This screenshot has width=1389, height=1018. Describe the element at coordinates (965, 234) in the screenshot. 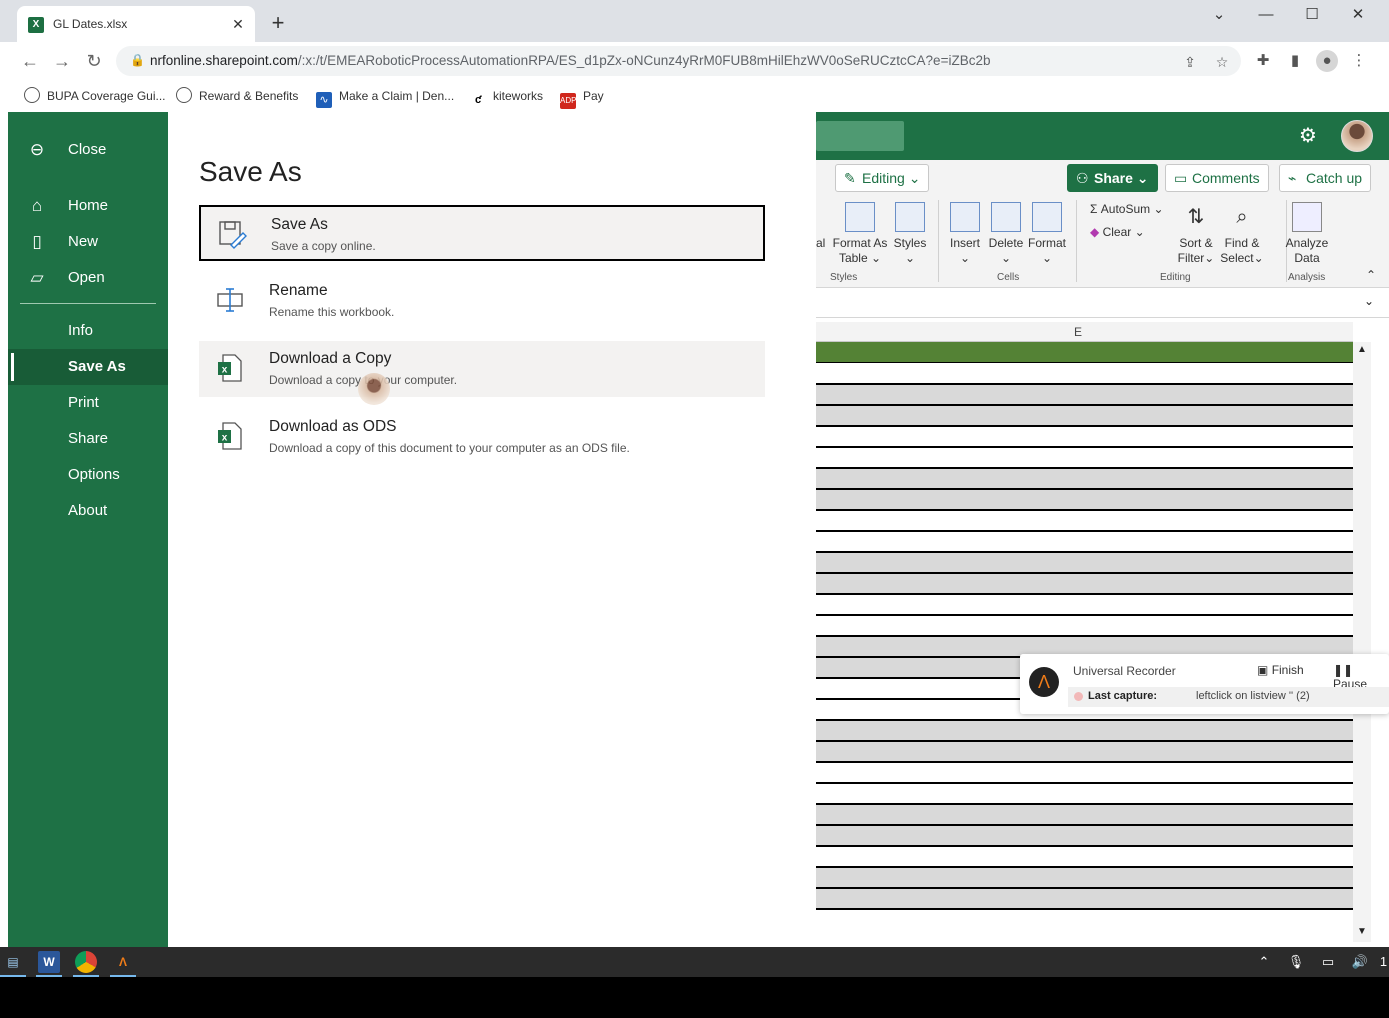

I see `insert-button: Insert ⌄` at that location.